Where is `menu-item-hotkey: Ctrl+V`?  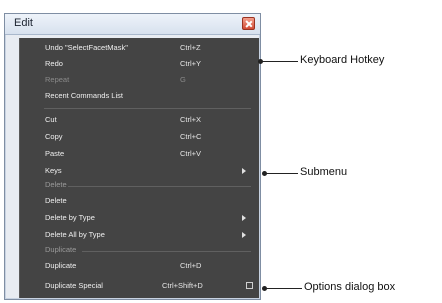
menu-item-hotkey: Ctrl+V is located at coordinates (191, 153).